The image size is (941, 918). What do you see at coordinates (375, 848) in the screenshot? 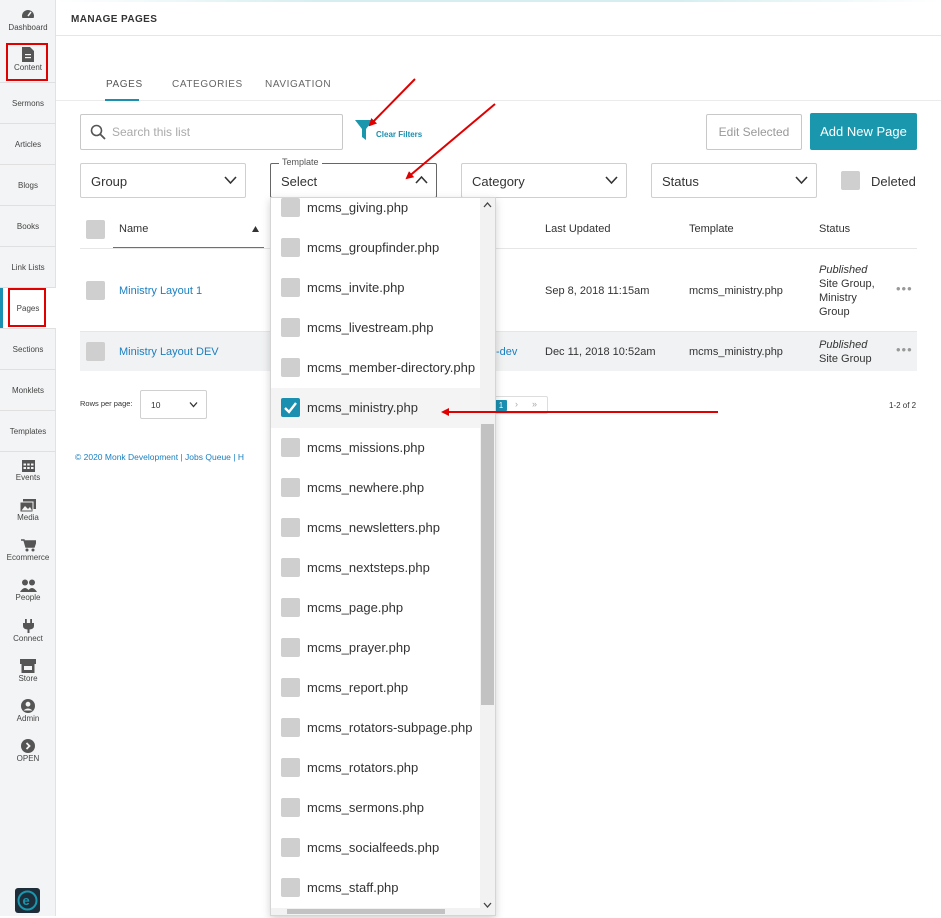
I see `template-option: mcms_socialfeeds.php` at bounding box center [375, 848].